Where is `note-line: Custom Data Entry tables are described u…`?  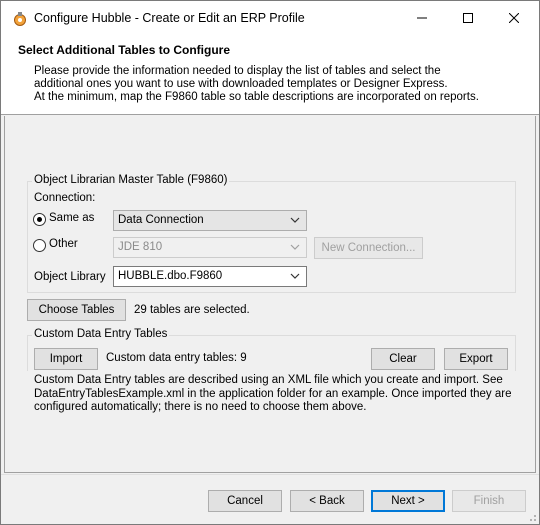 note-line: Custom Data Entry tables are described u… is located at coordinates (268, 380).